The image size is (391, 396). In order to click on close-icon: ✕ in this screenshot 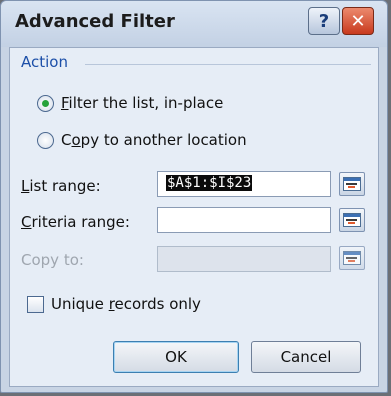, I will do `click(358, 21)`.